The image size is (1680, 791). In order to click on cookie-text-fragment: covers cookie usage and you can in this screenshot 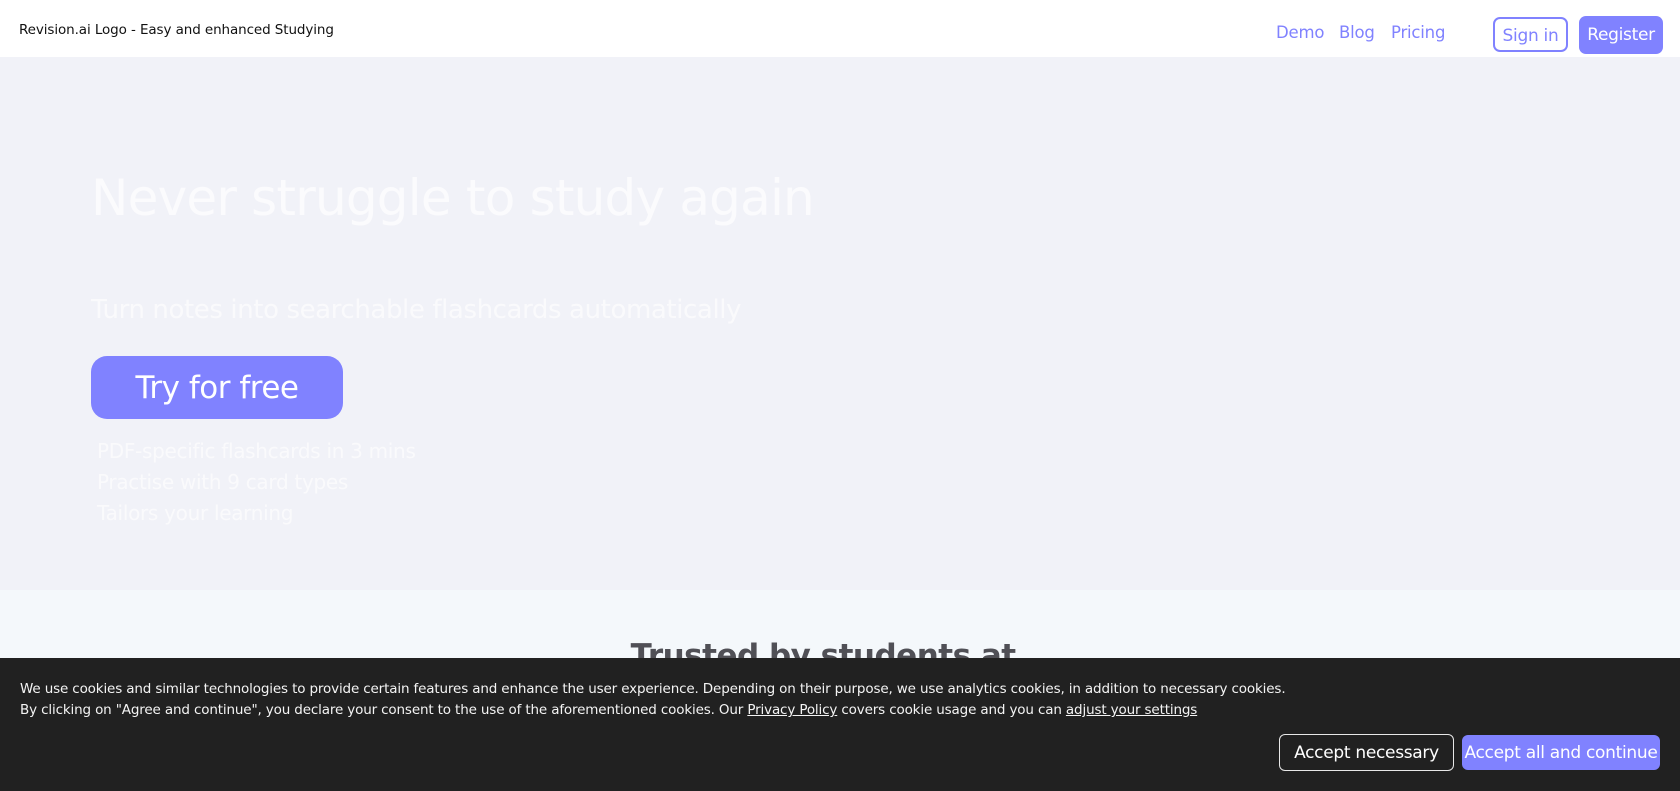, I will do `click(951, 710)`.